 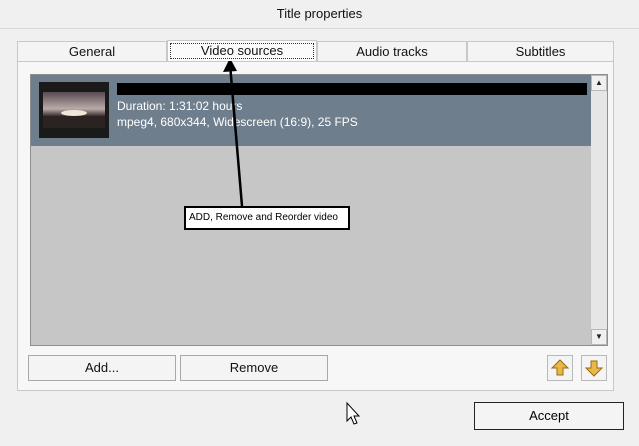 I want to click on mouse-cursor-icon, so click(x=353, y=413).